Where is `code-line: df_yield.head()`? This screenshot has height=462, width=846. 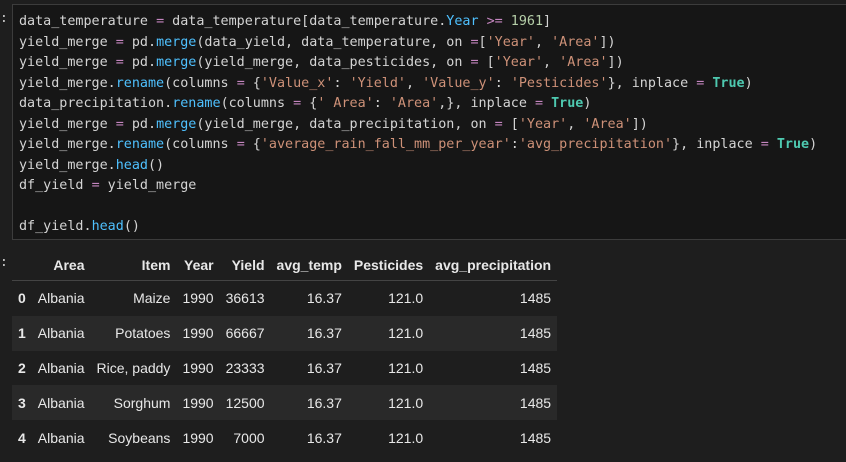 code-line: df_yield.head() is located at coordinates (79, 226).